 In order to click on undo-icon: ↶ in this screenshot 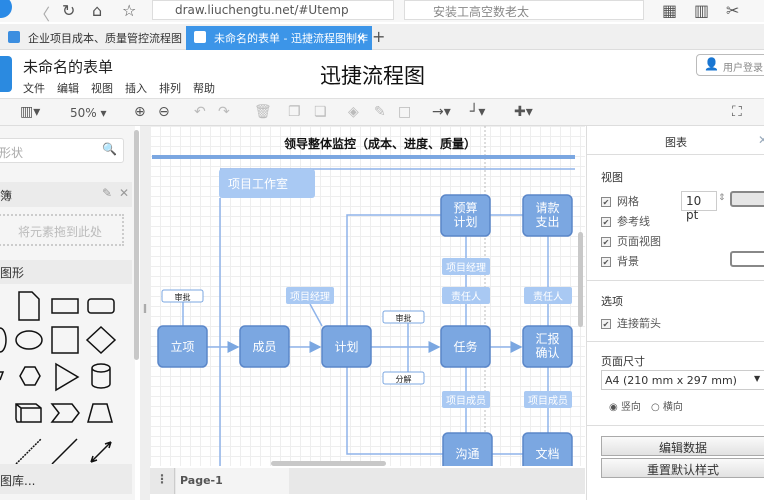, I will do `click(200, 112)`.